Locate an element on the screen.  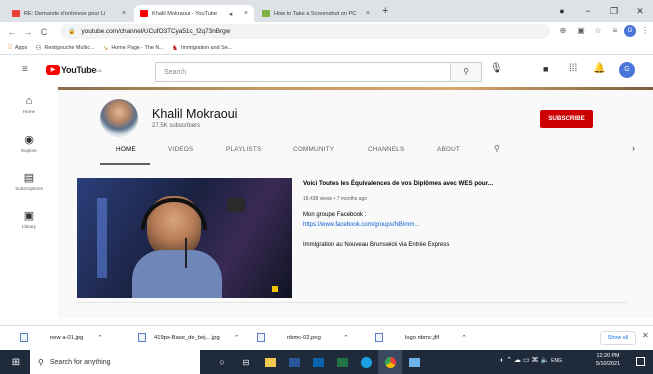
profile-circle-icon: ● is located at coordinates (562, 11).